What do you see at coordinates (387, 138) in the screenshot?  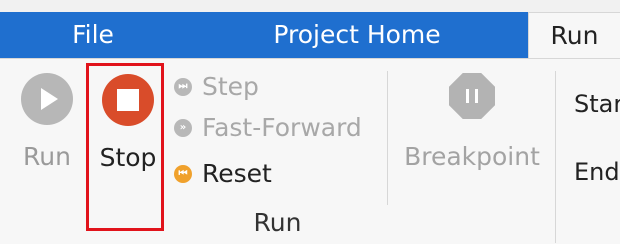 I see `ribbon-separator` at bounding box center [387, 138].